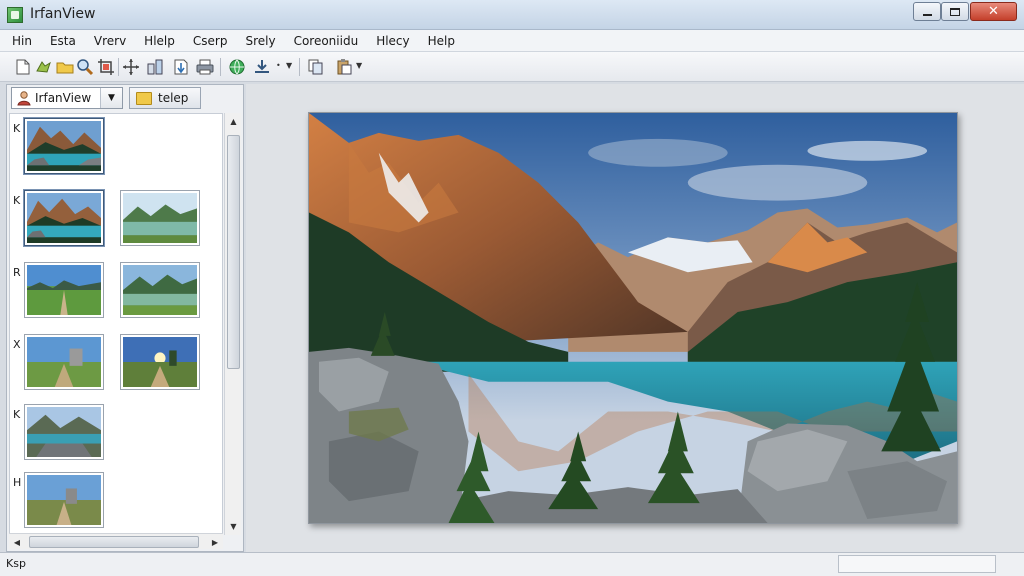  I want to click on window-title: IrfanView, so click(63, 14).